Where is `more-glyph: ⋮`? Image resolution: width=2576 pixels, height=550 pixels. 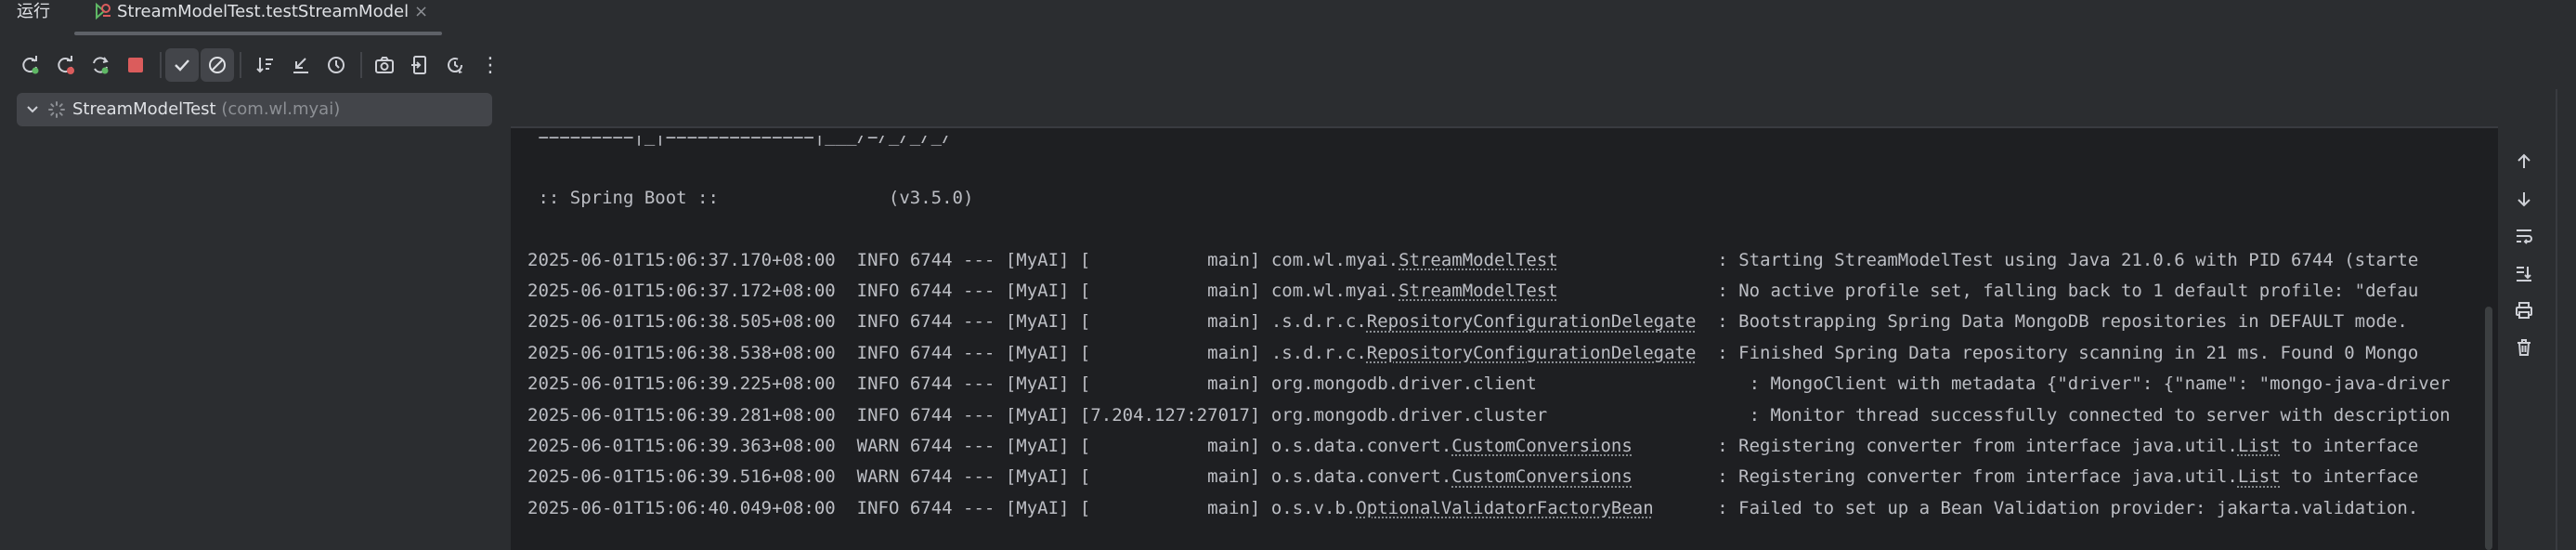
more-glyph: ⋮ is located at coordinates (491, 65).